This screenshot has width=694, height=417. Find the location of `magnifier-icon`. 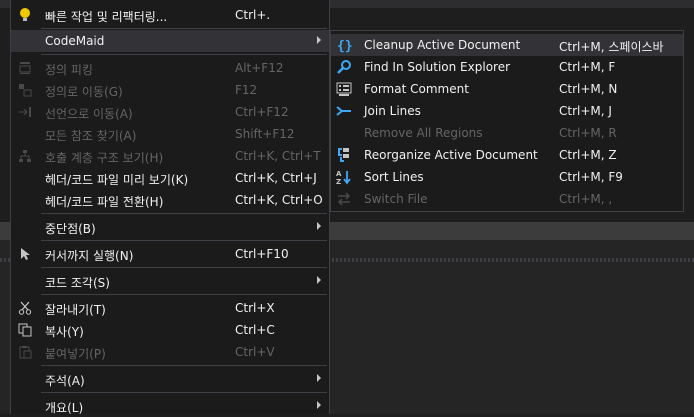

magnifier-icon is located at coordinates (344, 67).